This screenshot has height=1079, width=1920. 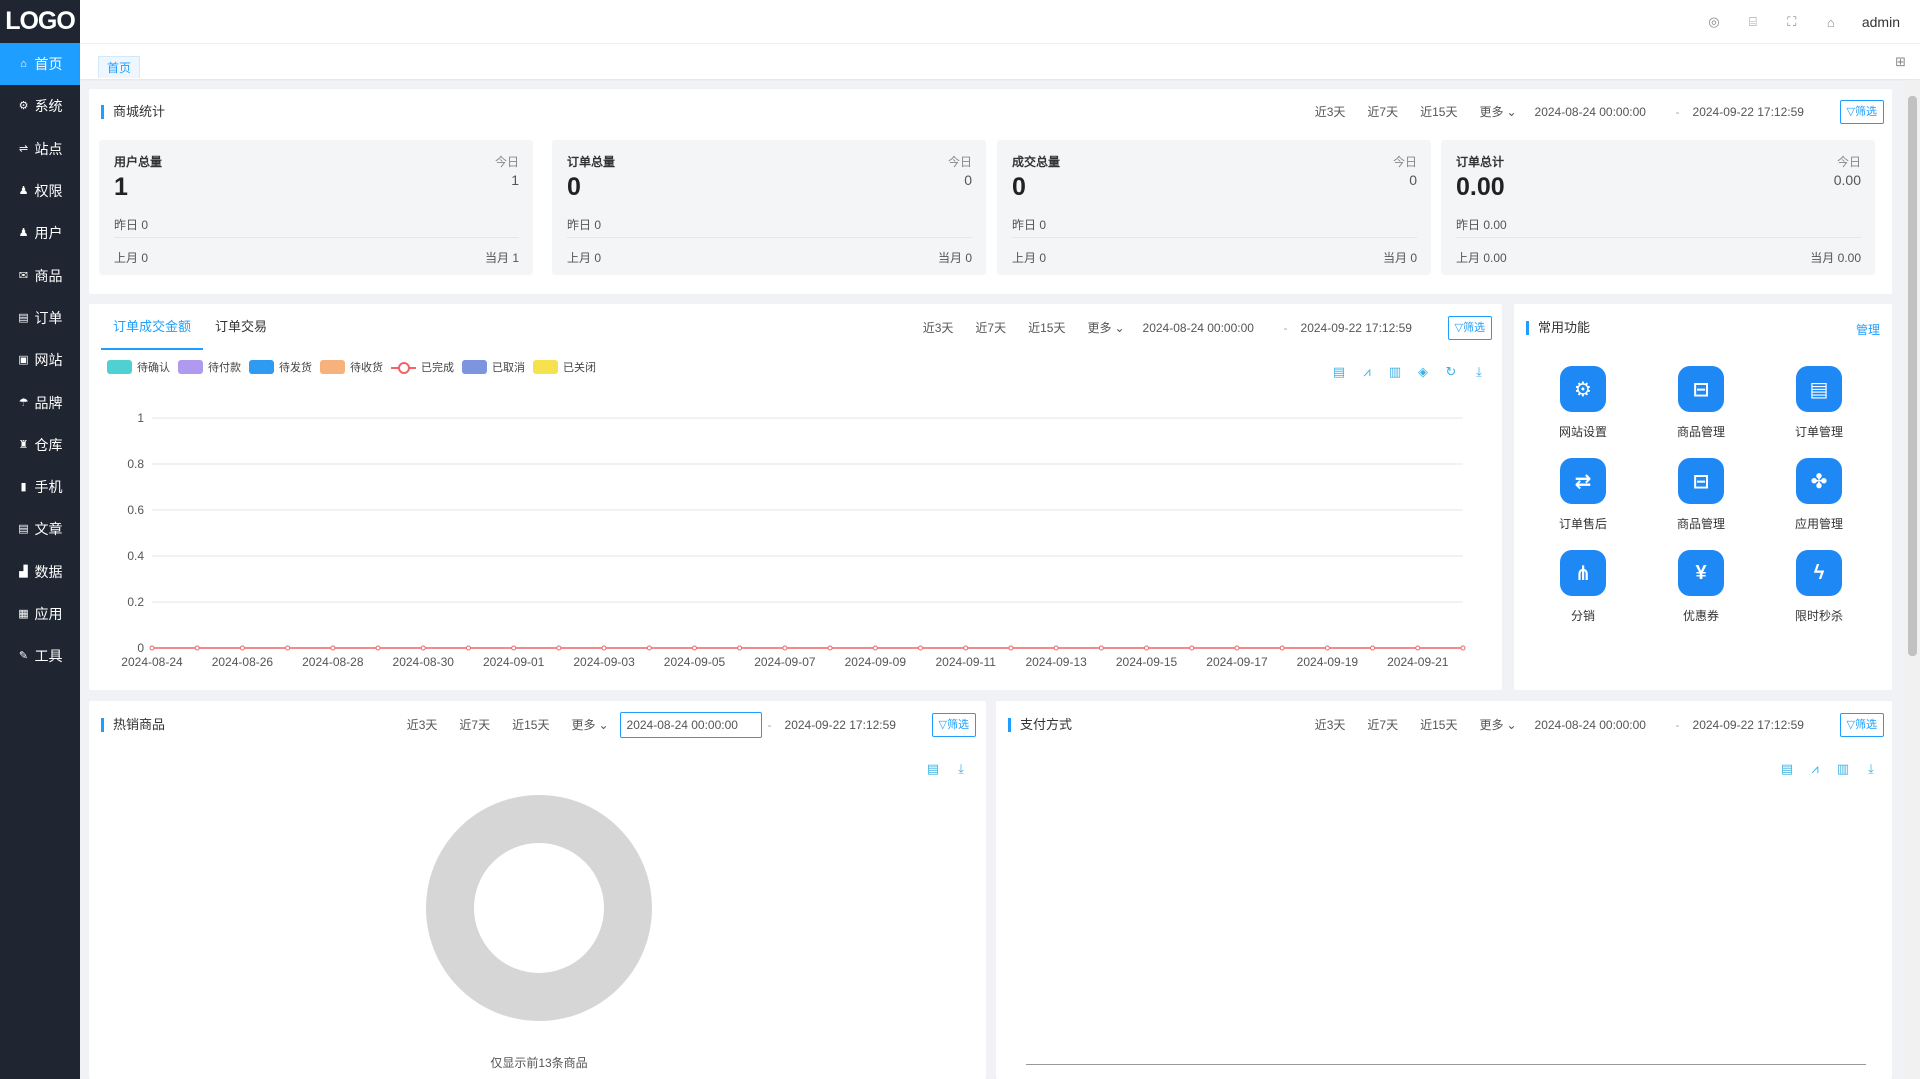 I want to click on sidebar-item-label: 应用, so click(x=48, y=614).